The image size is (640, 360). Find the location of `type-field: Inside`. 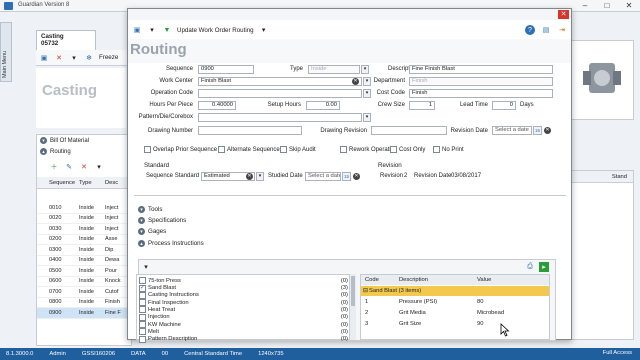

type-field: Inside is located at coordinates (334, 69).